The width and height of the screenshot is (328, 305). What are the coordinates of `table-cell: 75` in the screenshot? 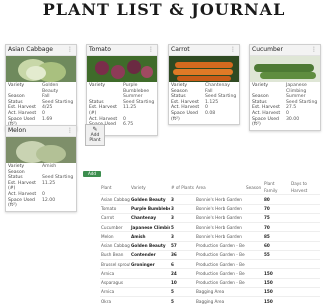 It's located at (276, 217).